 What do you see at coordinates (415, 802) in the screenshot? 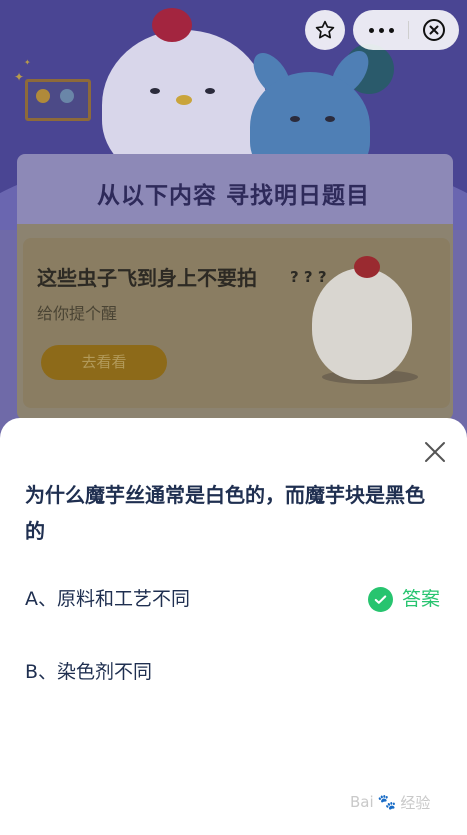
I see `watermark-right-text: 经验` at bounding box center [415, 802].